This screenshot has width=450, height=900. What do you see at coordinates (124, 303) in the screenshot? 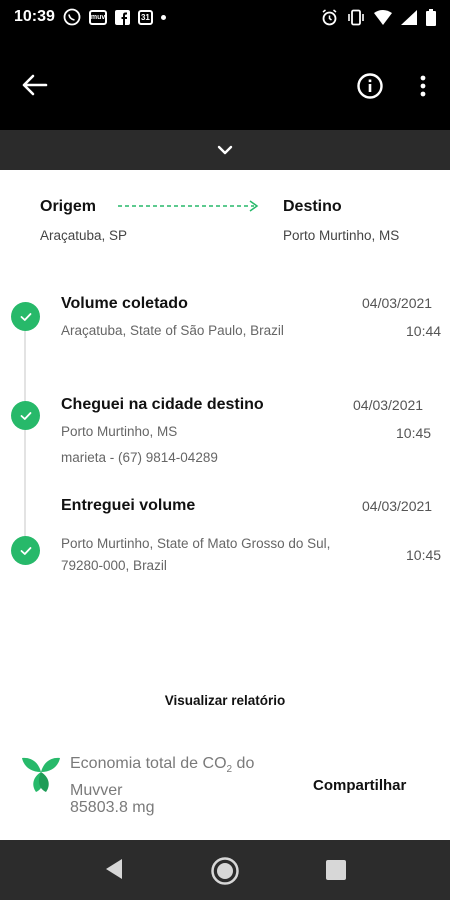
I see `event-title: Volume coletado` at bounding box center [124, 303].